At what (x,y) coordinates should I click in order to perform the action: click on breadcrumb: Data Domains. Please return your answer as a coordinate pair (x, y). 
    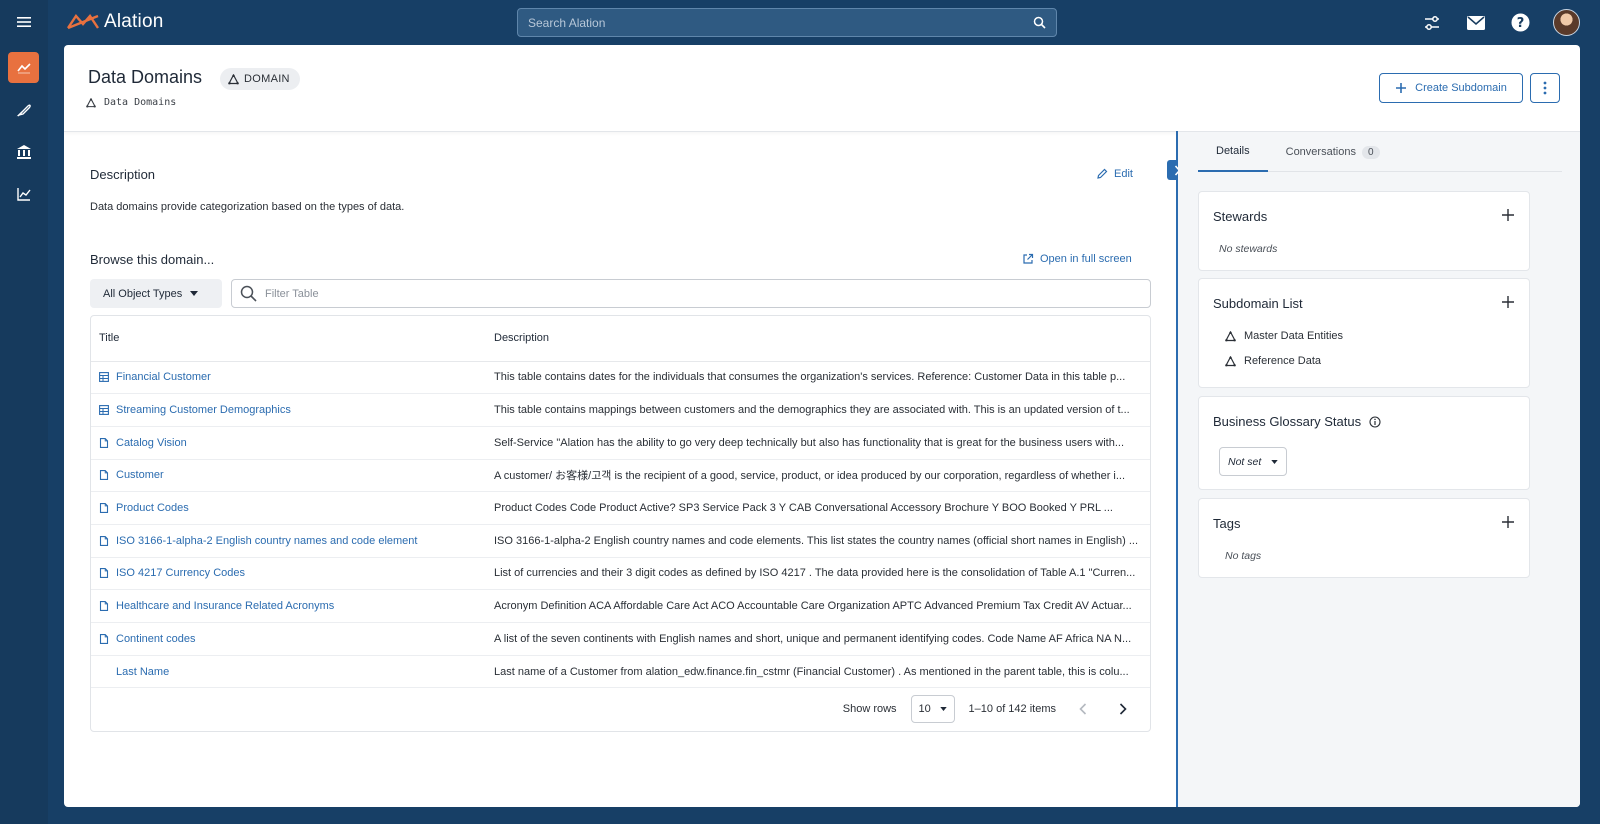
    Looking at the image, I should click on (131, 102).